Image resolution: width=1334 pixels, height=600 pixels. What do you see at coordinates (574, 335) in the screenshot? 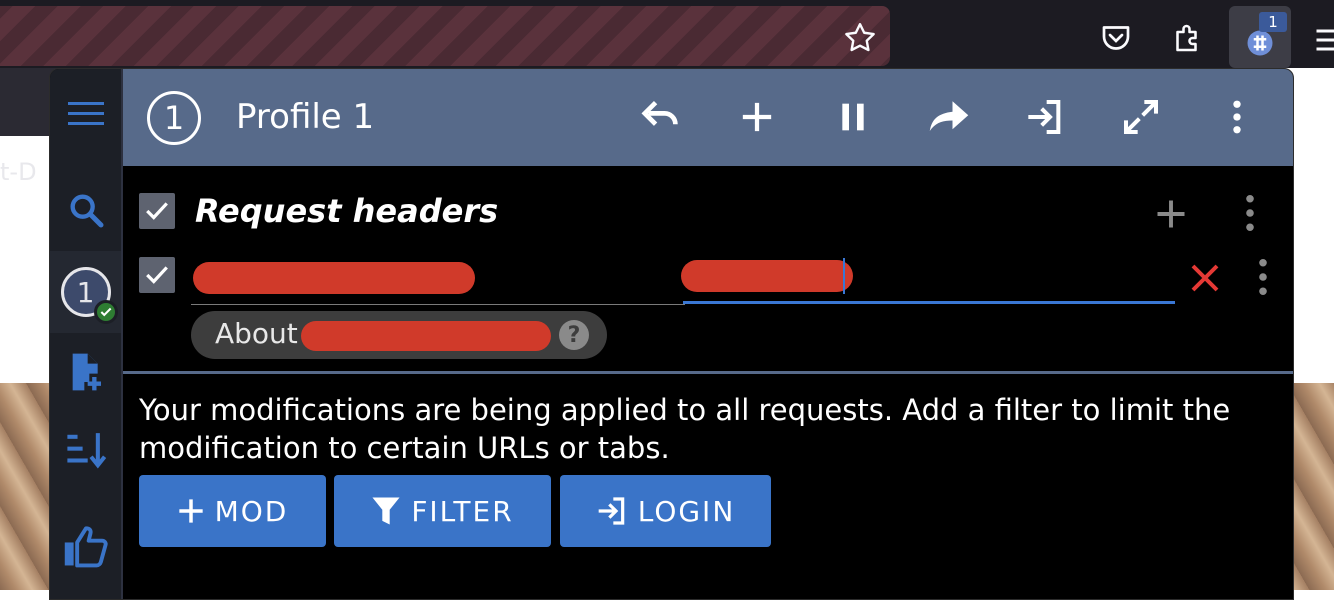
I see `help-icon: ?` at bounding box center [574, 335].